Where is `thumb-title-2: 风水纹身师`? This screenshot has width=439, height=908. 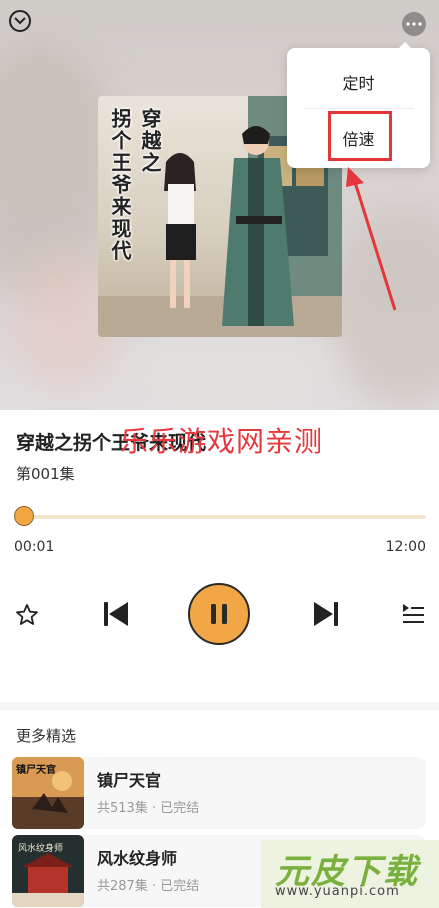
thumb-title-2: 风水纹身师 is located at coordinates (41, 849).